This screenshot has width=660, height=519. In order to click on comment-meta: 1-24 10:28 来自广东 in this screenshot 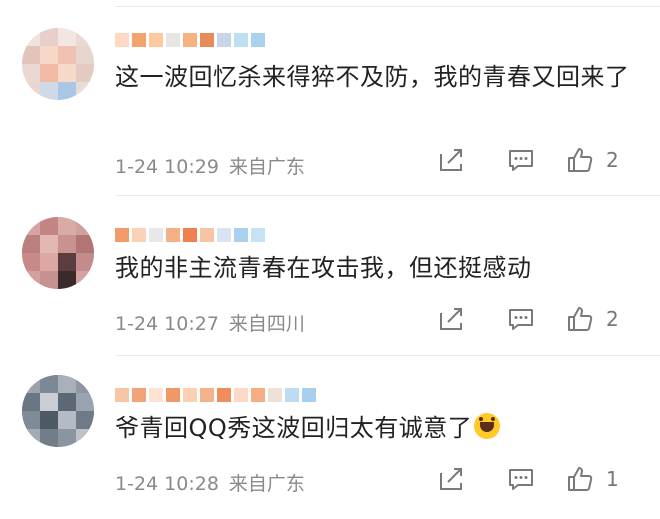, I will do `click(210, 482)`.